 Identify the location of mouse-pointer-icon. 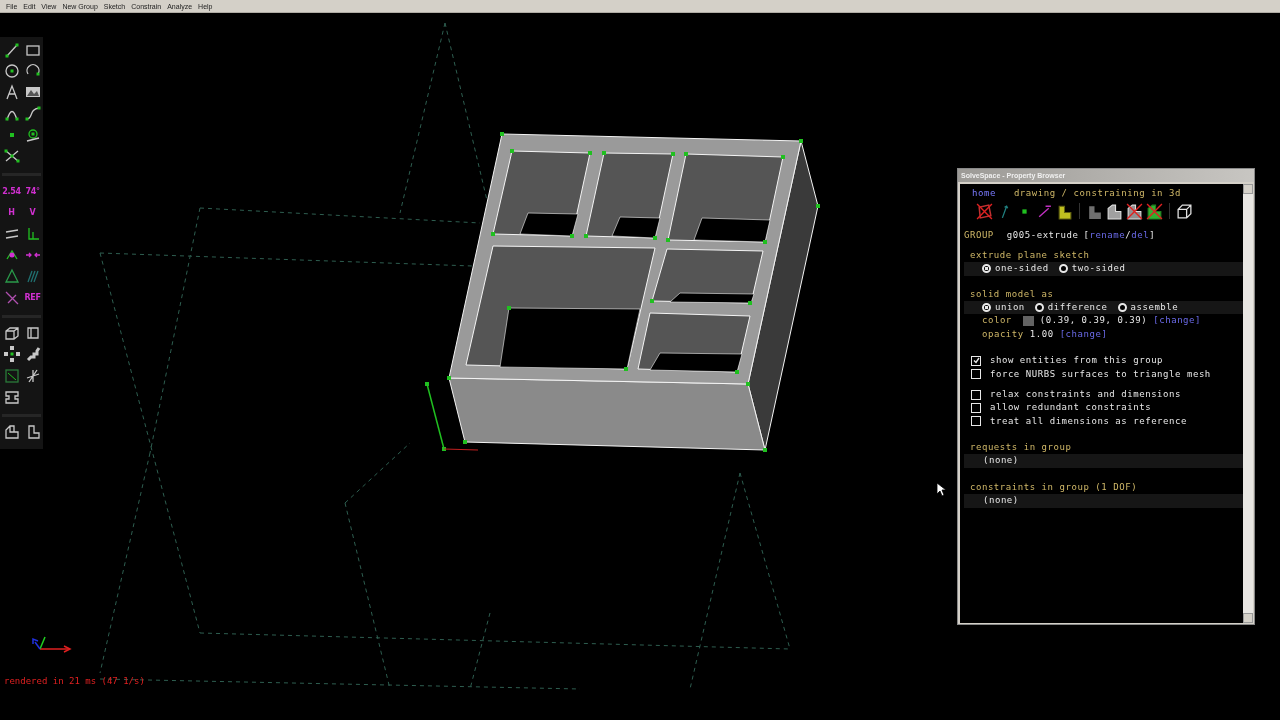
(941, 489).